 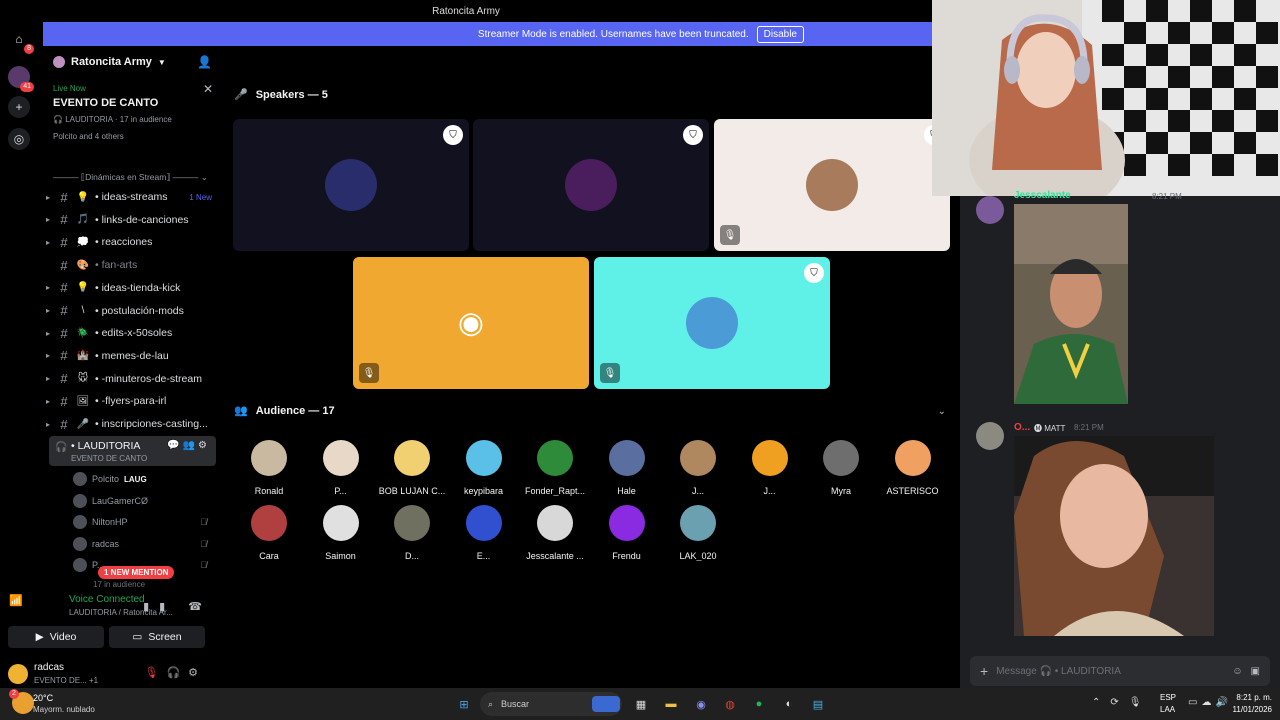 I want to click on notepad-icon: ▤, so click(x=818, y=704).